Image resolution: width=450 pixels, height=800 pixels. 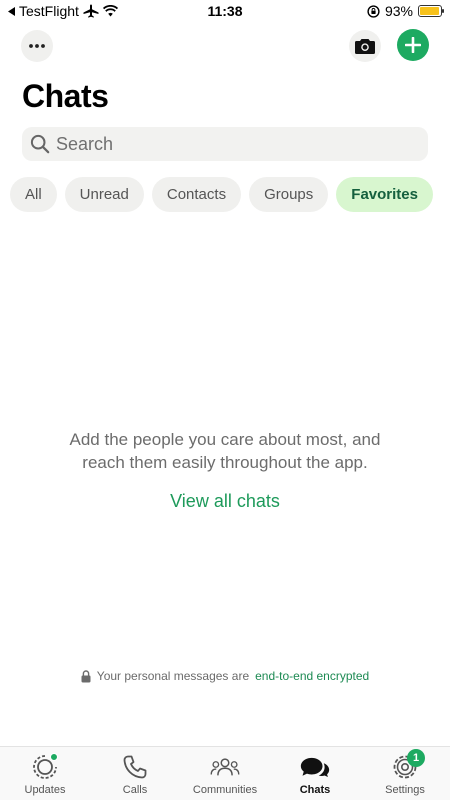 What do you see at coordinates (225, 790) in the screenshot?
I see `tab-label-communities: Communities` at bounding box center [225, 790].